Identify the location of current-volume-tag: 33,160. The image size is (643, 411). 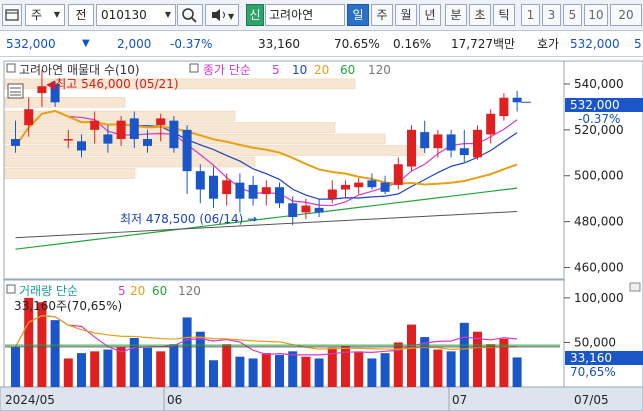
(591, 358).